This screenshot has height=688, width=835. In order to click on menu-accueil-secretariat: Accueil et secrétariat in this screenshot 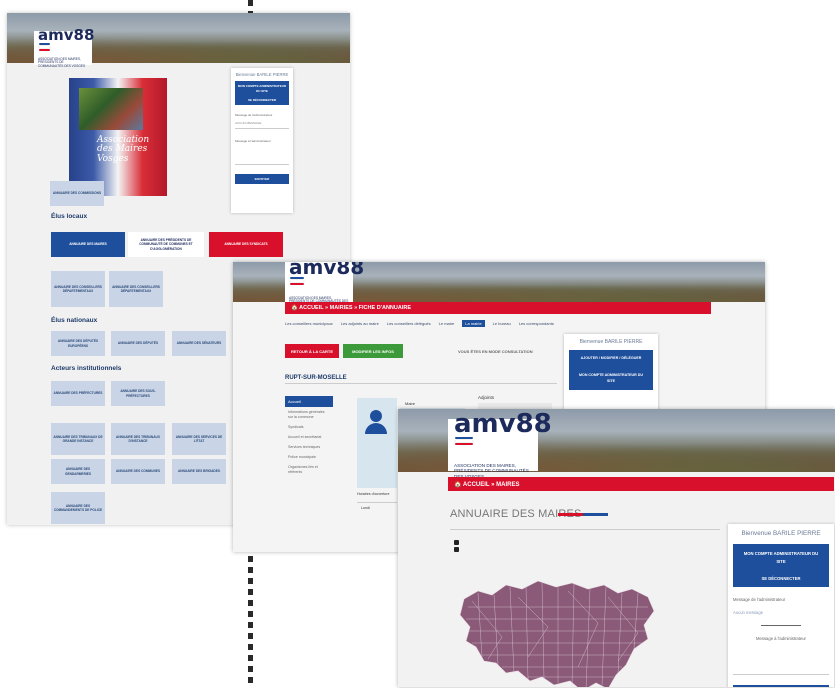, I will do `click(309, 437)`.